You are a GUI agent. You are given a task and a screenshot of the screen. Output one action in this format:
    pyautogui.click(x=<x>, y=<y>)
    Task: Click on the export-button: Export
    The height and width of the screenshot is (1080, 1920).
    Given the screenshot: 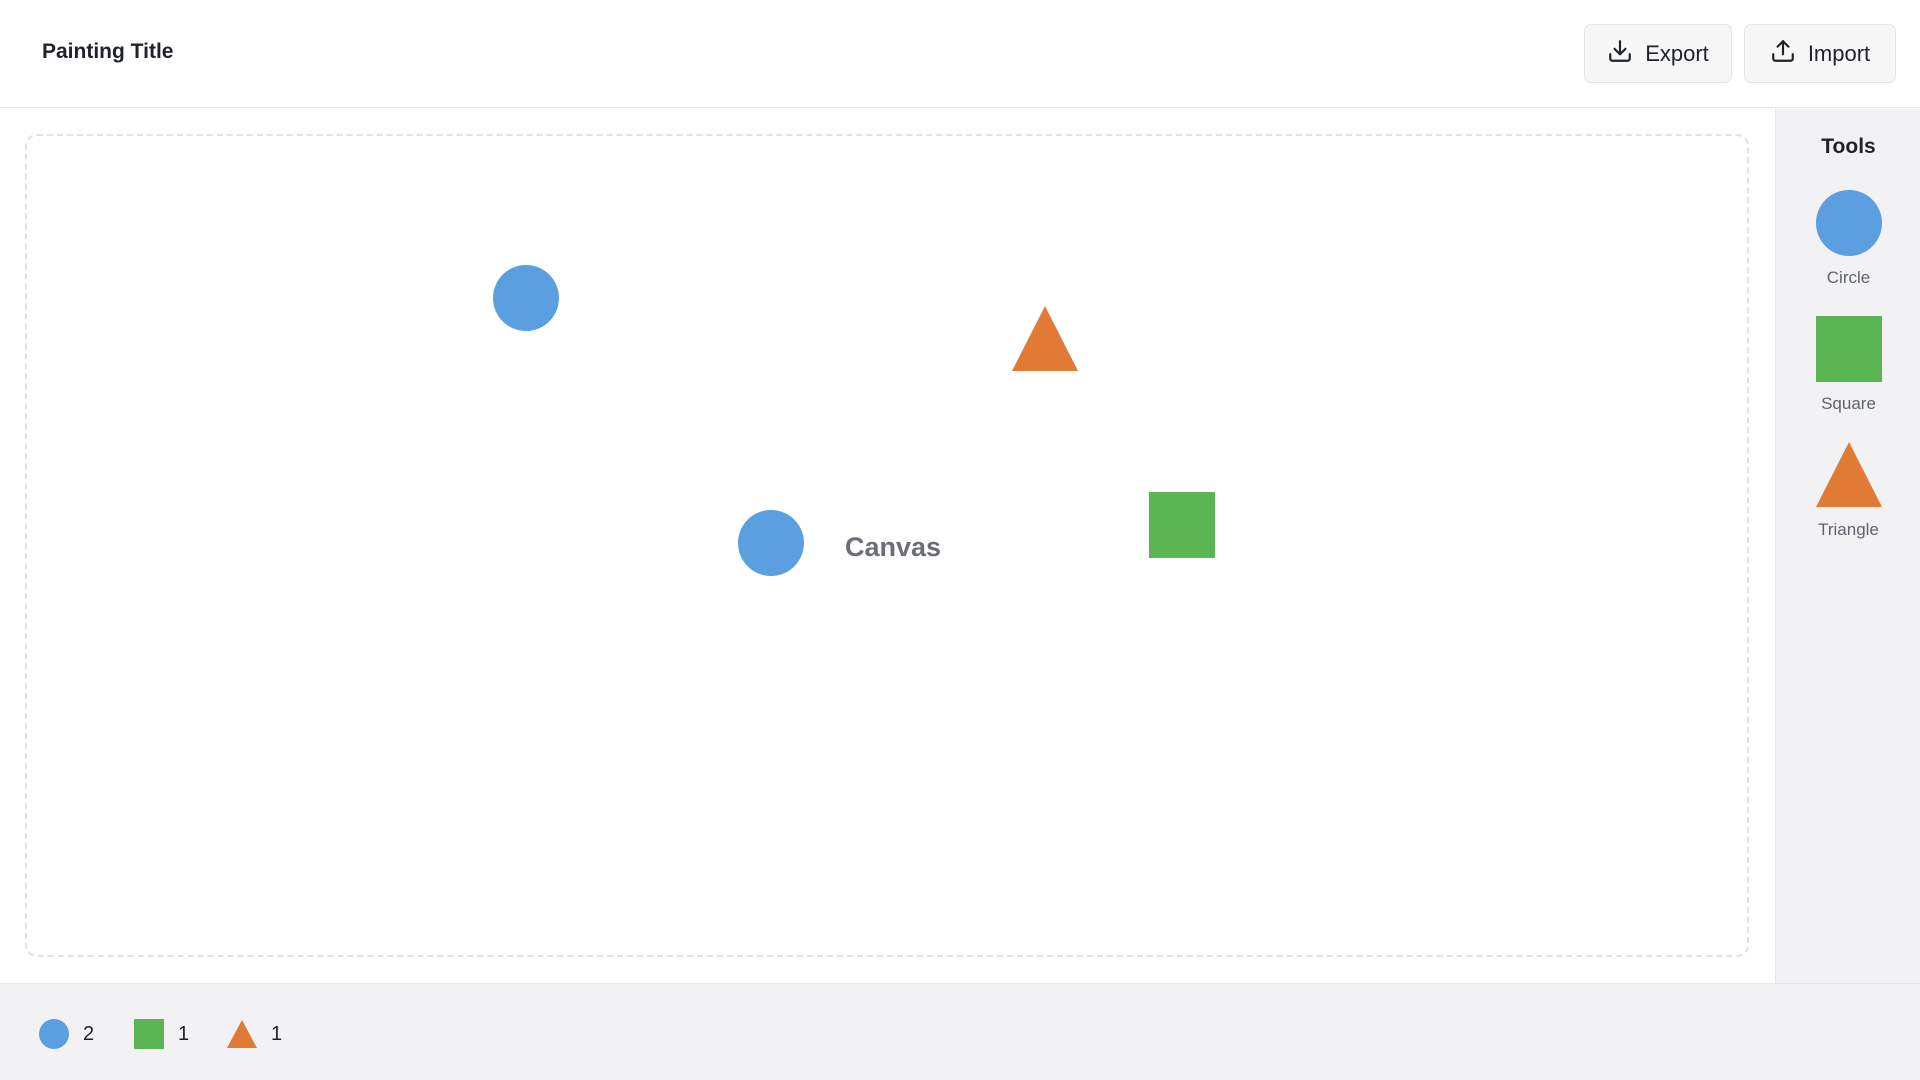 What is the action you would take?
    pyautogui.click(x=1658, y=53)
    